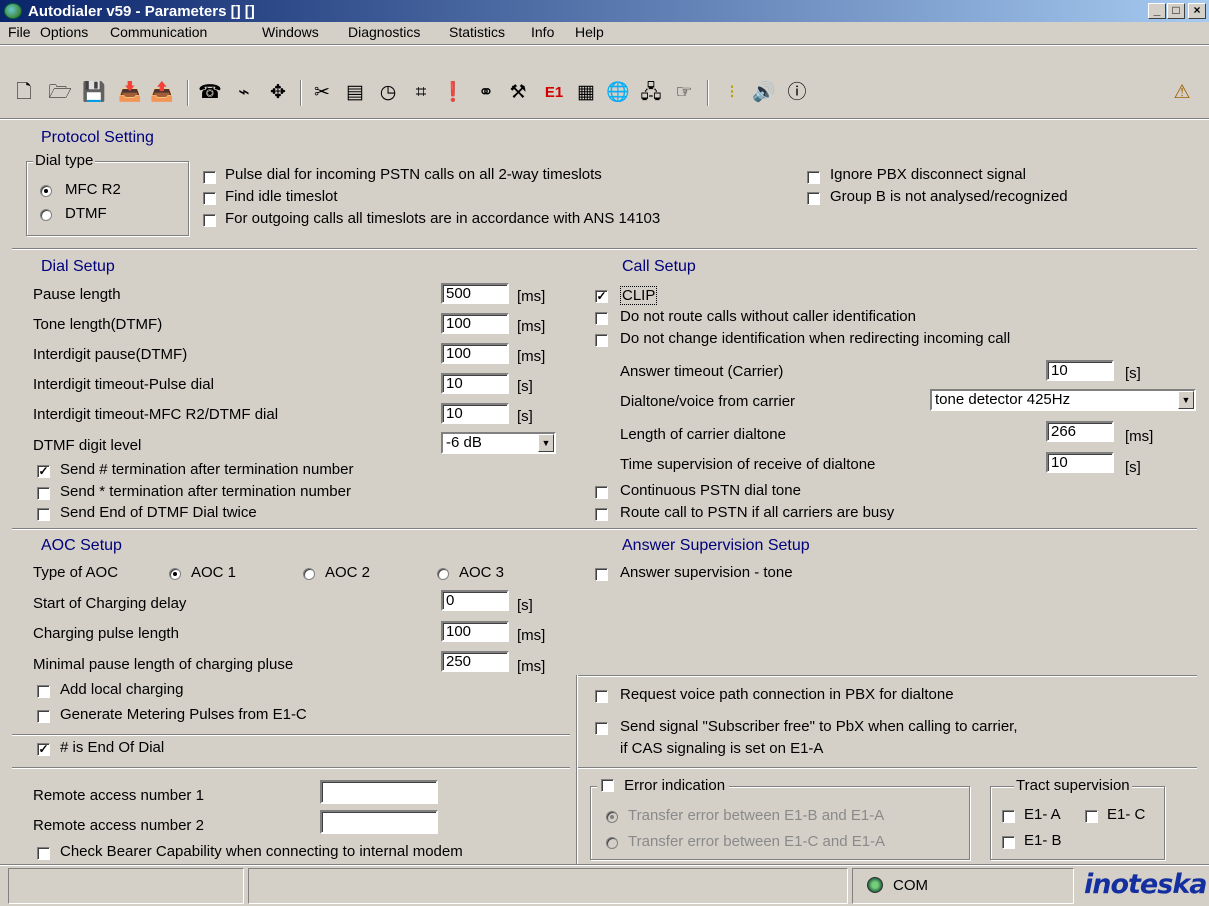 The height and width of the screenshot is (906, 1209). What do you see at coordinates (764, 92) in the screenshot?
I see `sound-icon: 🔊` at bounding box center [764, 92].